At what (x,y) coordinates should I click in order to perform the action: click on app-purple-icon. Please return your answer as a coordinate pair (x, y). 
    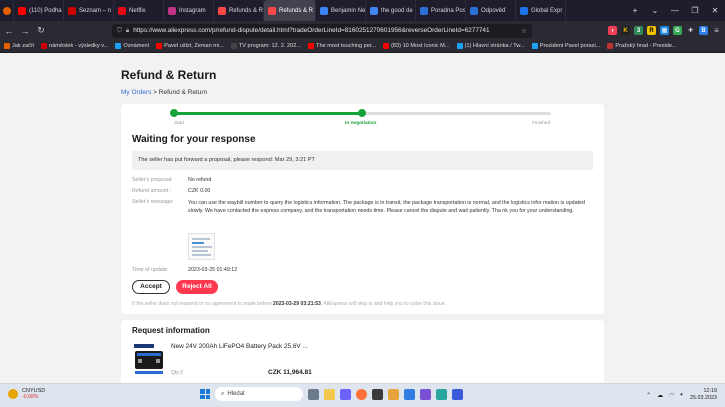
    Looking at the image, I should click on (425, 394).